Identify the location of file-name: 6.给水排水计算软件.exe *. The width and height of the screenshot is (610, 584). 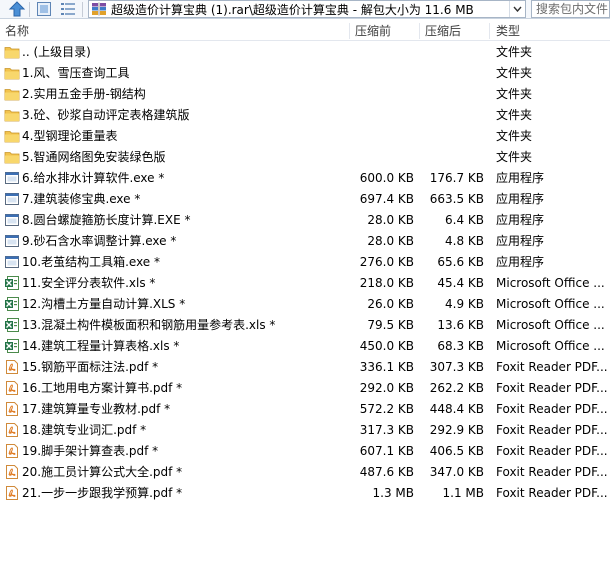
(93, 178).